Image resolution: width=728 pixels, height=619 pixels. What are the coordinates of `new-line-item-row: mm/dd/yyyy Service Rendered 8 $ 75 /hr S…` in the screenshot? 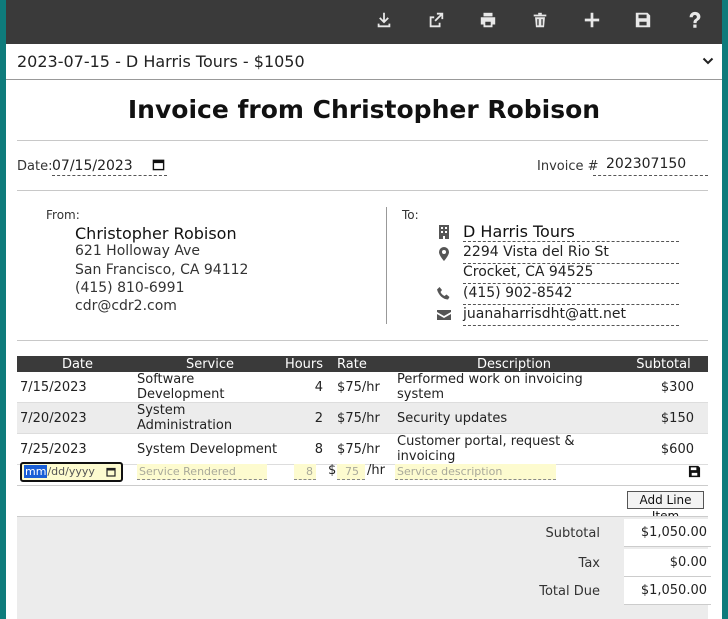 It's located at (362, 472).